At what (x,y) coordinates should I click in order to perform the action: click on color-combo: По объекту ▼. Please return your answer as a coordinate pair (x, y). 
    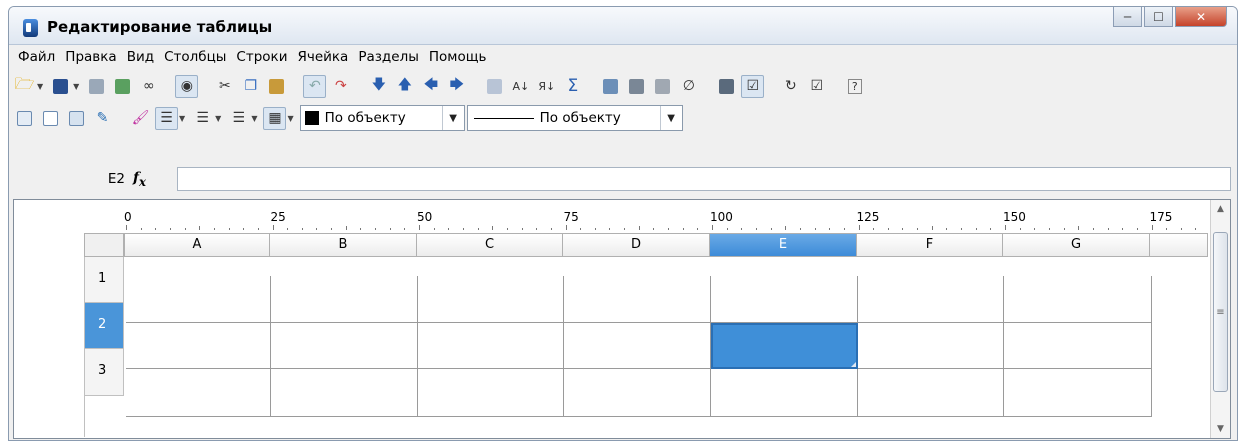
    Looking at the image, I should click on (382, 118).